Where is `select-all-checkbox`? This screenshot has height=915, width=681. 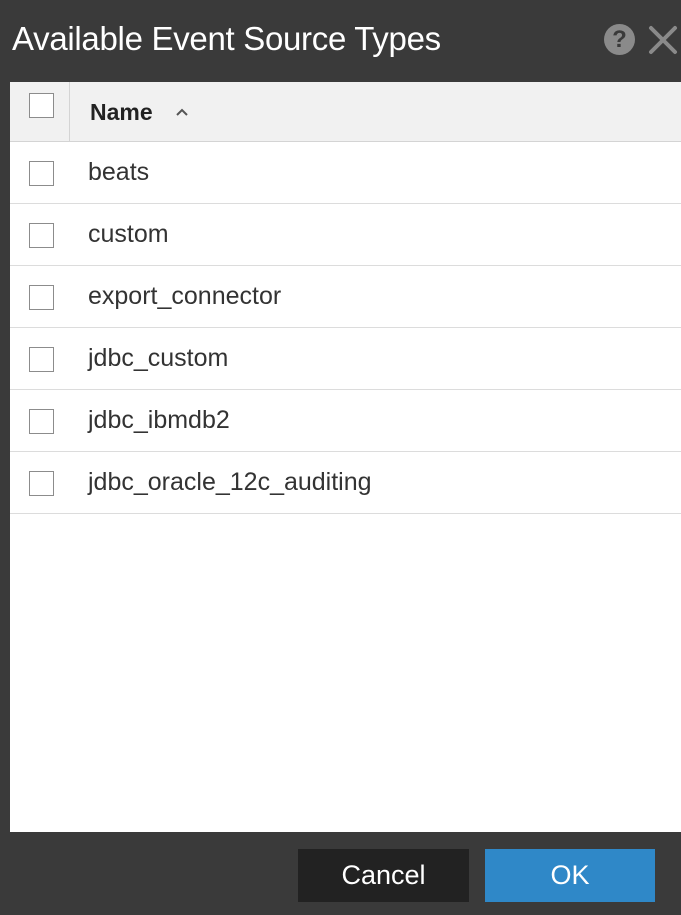
select-all-checkbox is located at coordinates (41, 105).